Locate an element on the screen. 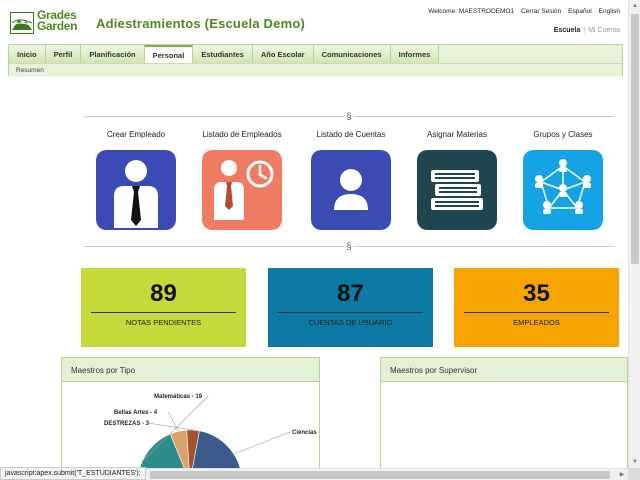 The width and height of the screenshot is (640, 480). scrollbar-corner is located at coordinates (634, 474).